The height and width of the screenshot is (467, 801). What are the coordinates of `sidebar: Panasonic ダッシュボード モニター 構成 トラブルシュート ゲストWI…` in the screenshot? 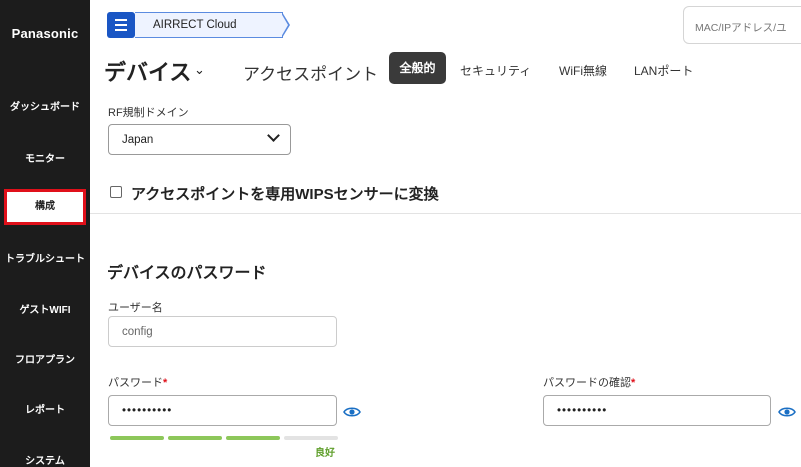 It's located at (45, 233).